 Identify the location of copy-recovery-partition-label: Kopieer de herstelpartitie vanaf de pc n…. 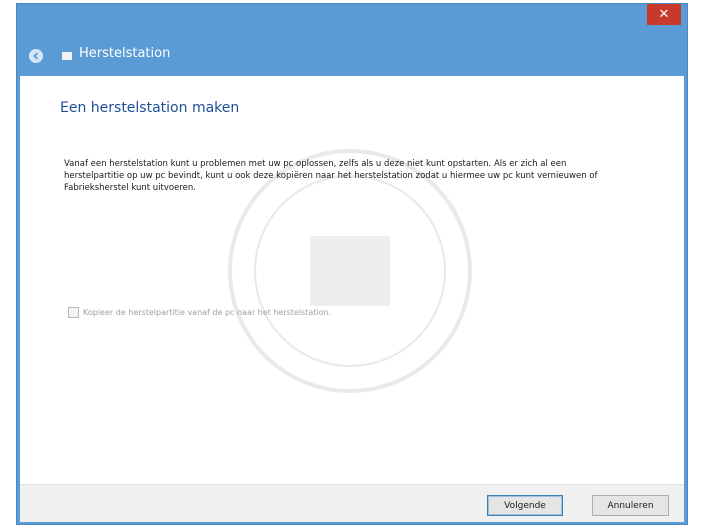
(207, 312).